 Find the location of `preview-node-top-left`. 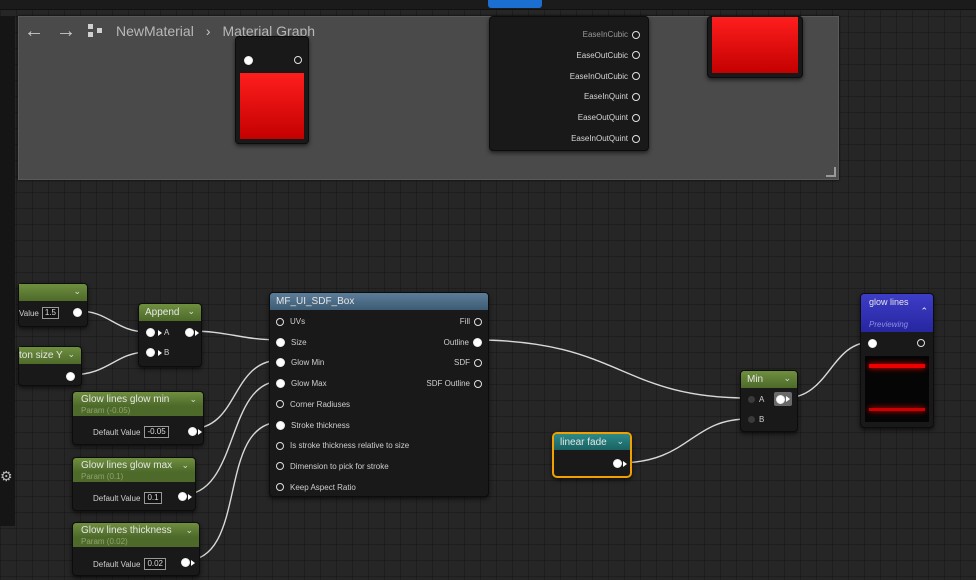

preview-node-top-left is located at coordinates (272, 90).